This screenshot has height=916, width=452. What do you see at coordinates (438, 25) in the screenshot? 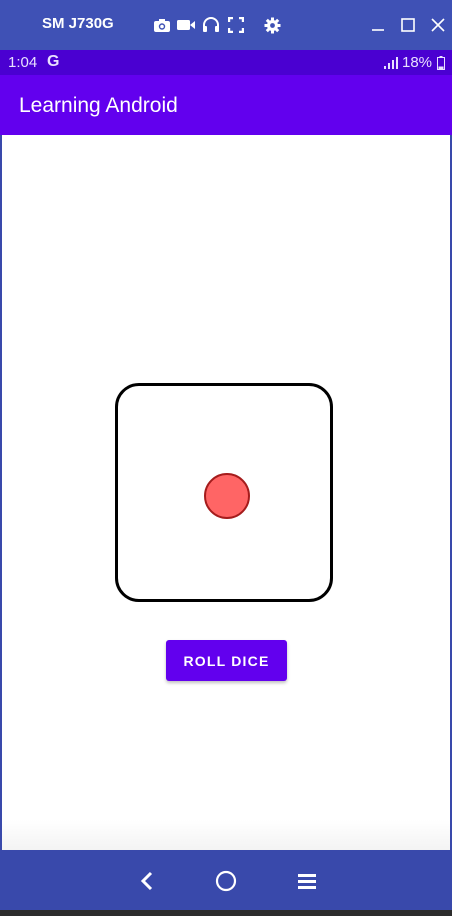
I see `close-icon` at bounding box center [438, 25].